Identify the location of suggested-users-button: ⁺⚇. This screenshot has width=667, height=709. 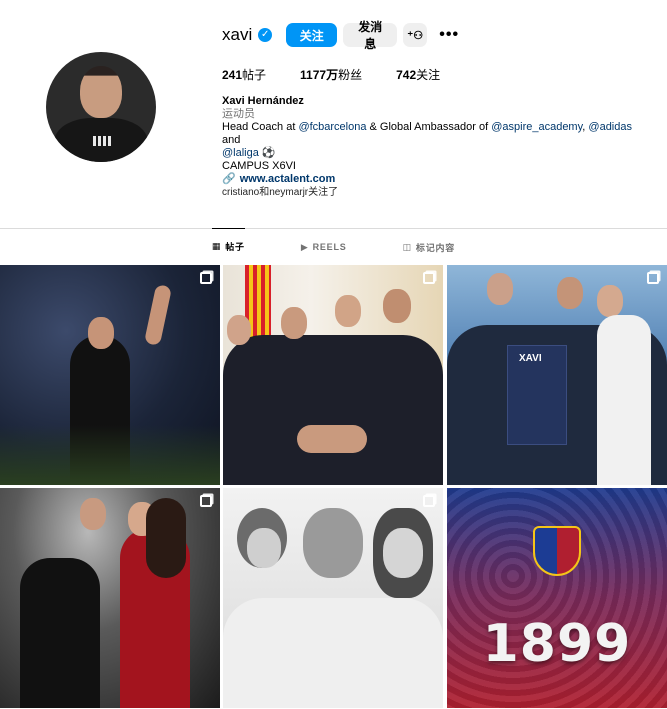
(415, 35).